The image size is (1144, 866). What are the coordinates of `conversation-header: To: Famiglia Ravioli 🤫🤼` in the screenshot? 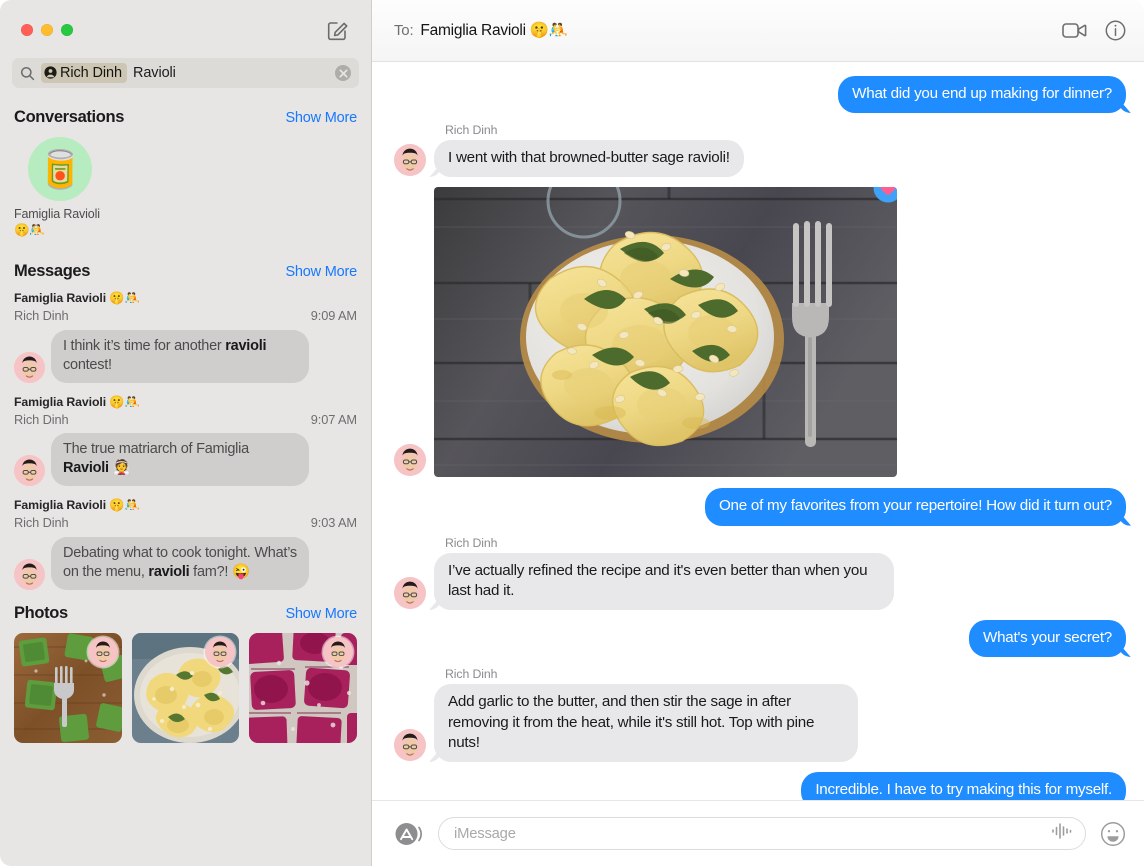 It's located at (758, 31).